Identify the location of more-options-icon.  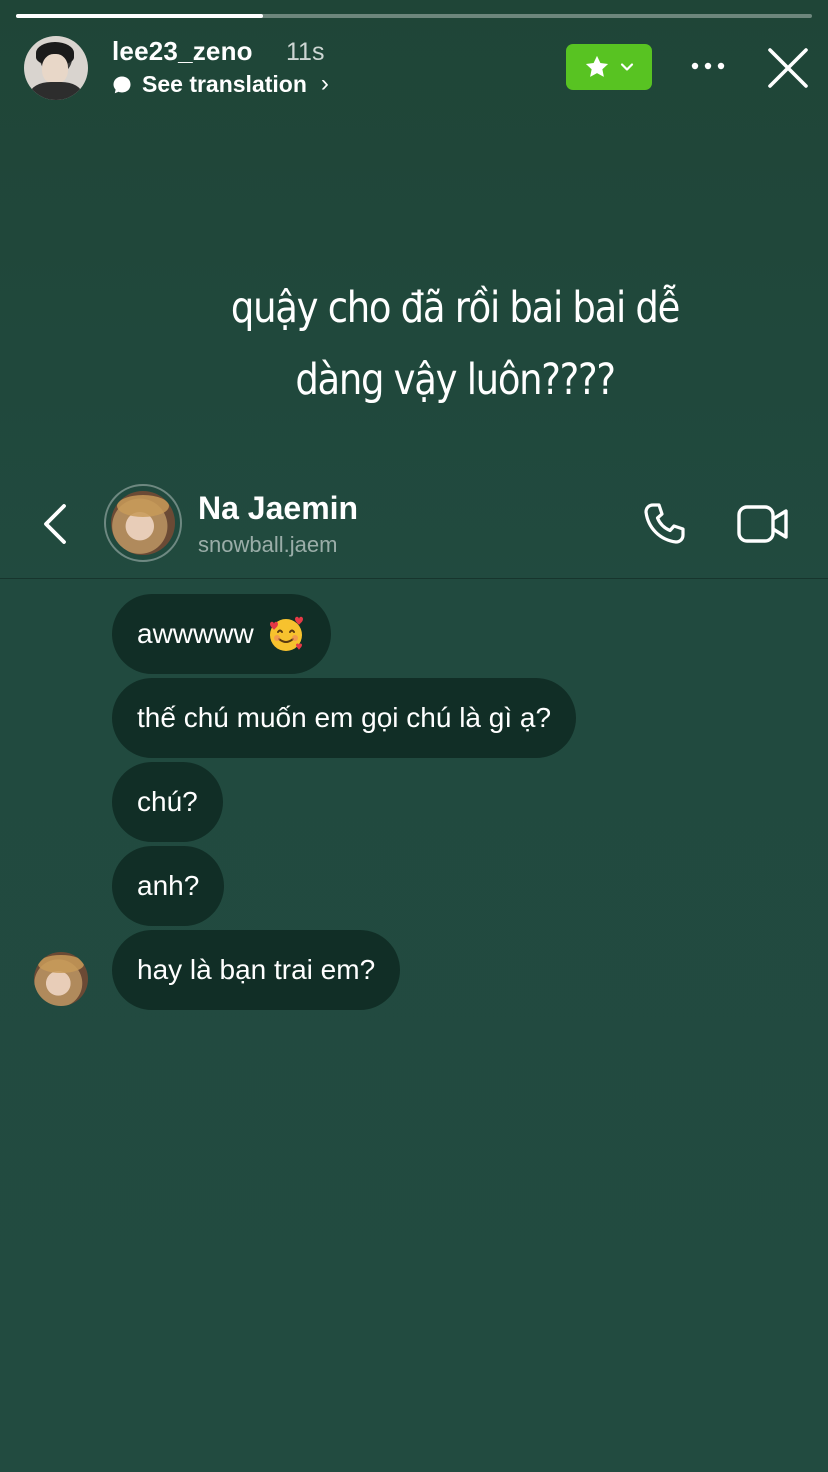
(708, 66).